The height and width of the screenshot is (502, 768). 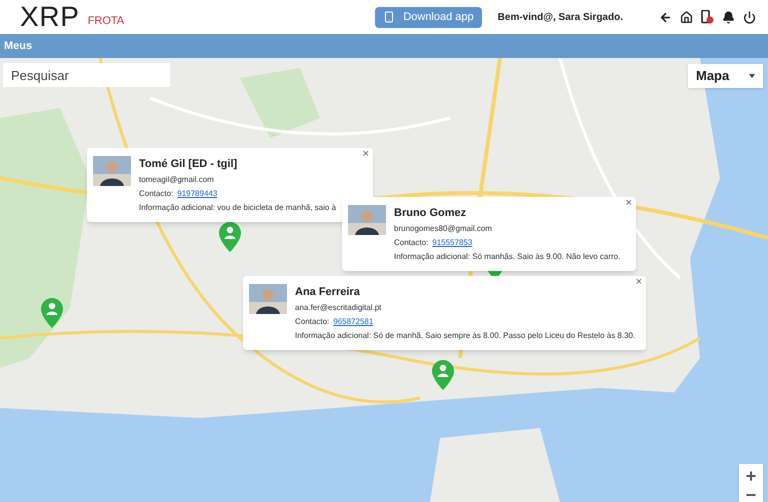 What do you see at coordinates (686, 17) in the screenshot?
I see `home-icon` at bounding box center [686, 17].